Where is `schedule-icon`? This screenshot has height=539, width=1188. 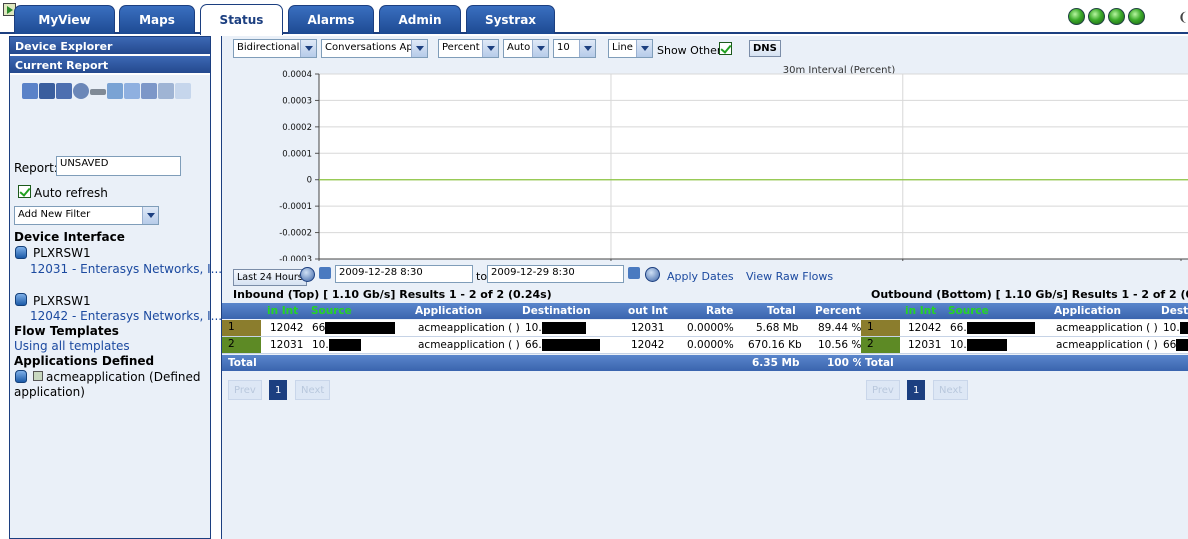 schedule-icon is located at coordinates (81, 91).